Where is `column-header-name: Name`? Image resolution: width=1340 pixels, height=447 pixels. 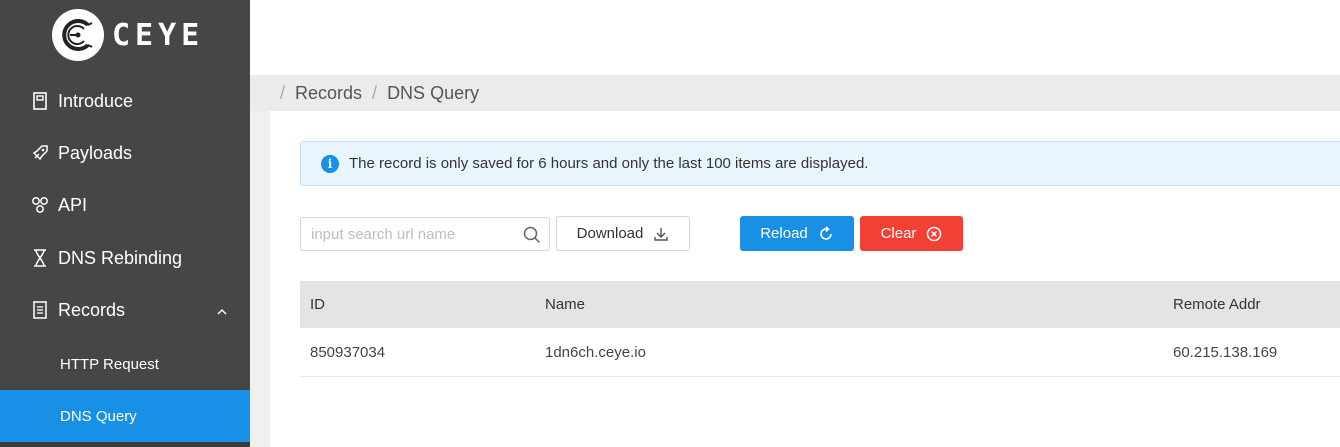
column-header-name: Name is located at coordinates (565, 304).